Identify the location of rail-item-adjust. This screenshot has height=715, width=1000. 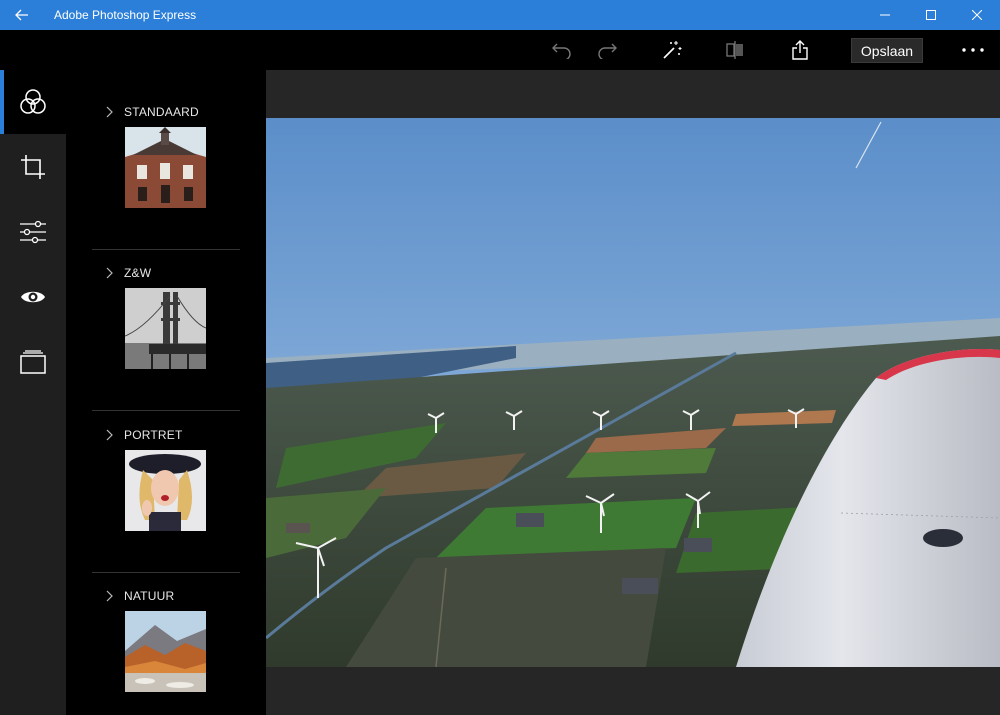
(33, 232).